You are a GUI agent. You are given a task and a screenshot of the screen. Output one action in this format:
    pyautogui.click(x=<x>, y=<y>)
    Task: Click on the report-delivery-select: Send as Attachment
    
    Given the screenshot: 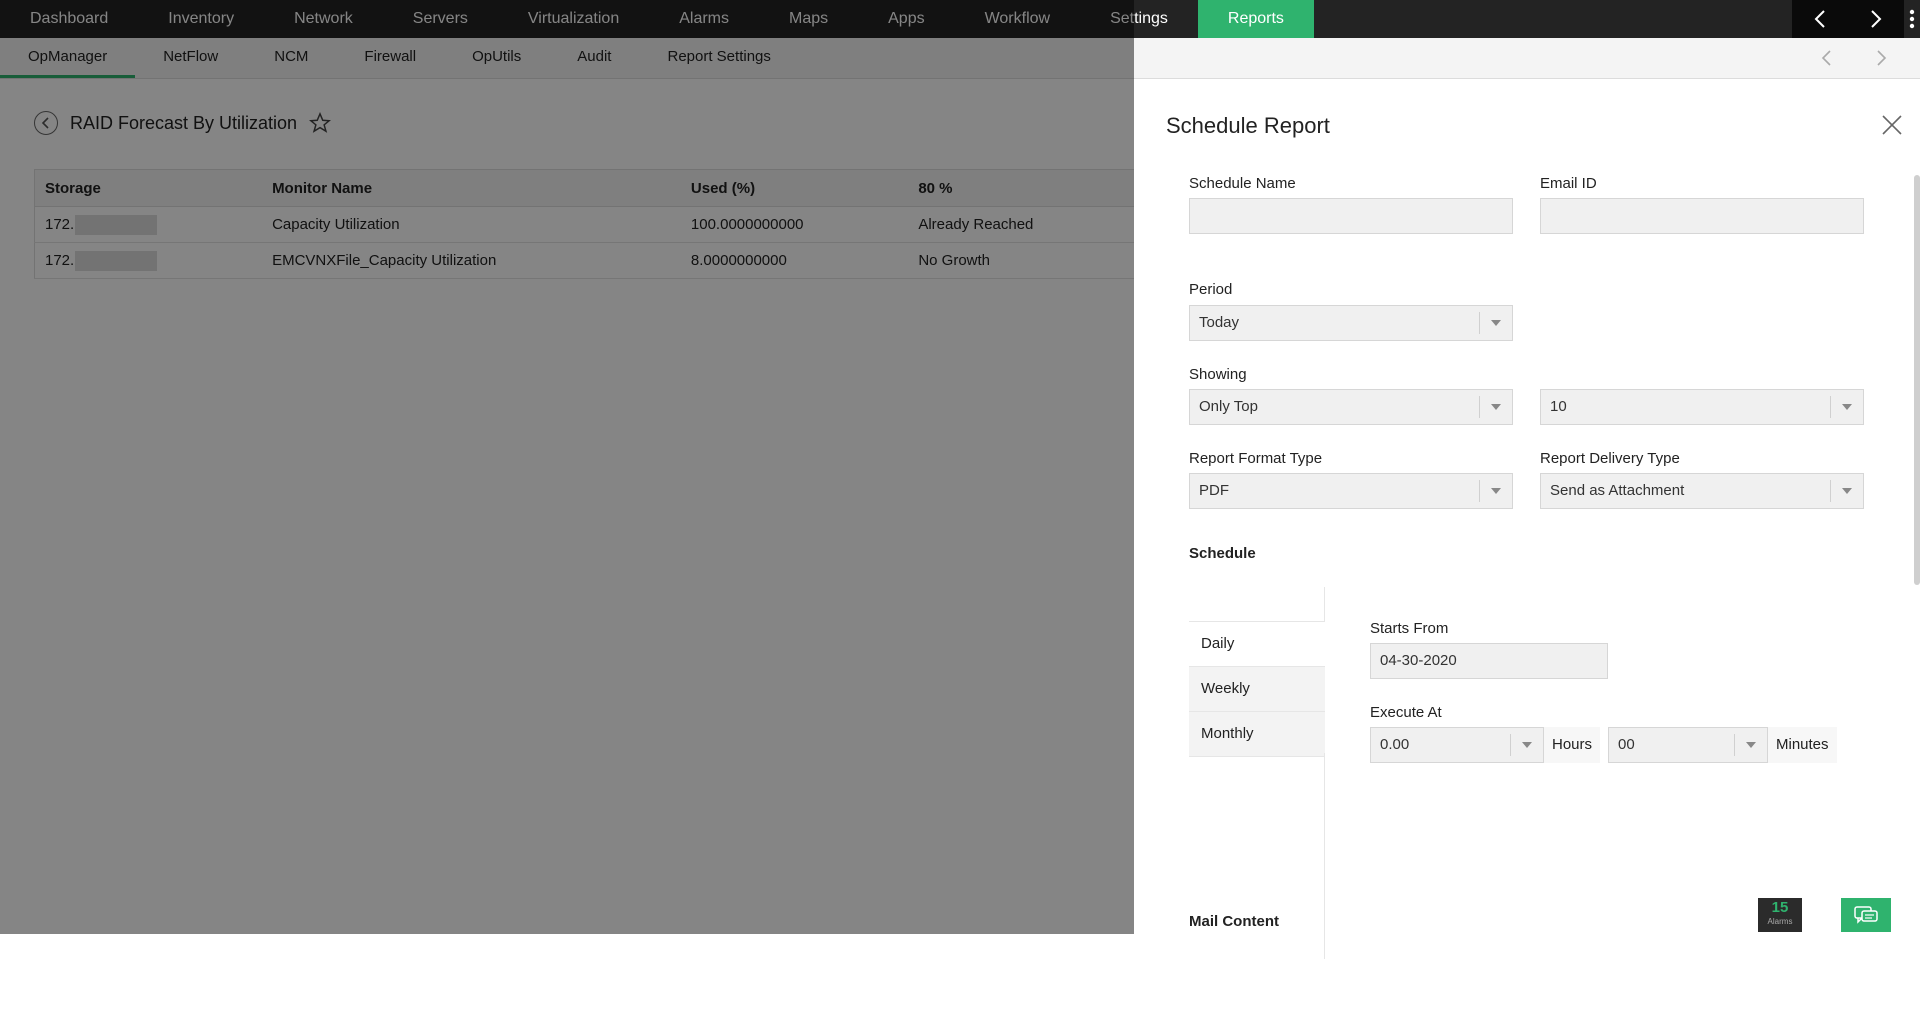 What is the action you would take?
    pyautogui.click(x=1702, y=491)
    